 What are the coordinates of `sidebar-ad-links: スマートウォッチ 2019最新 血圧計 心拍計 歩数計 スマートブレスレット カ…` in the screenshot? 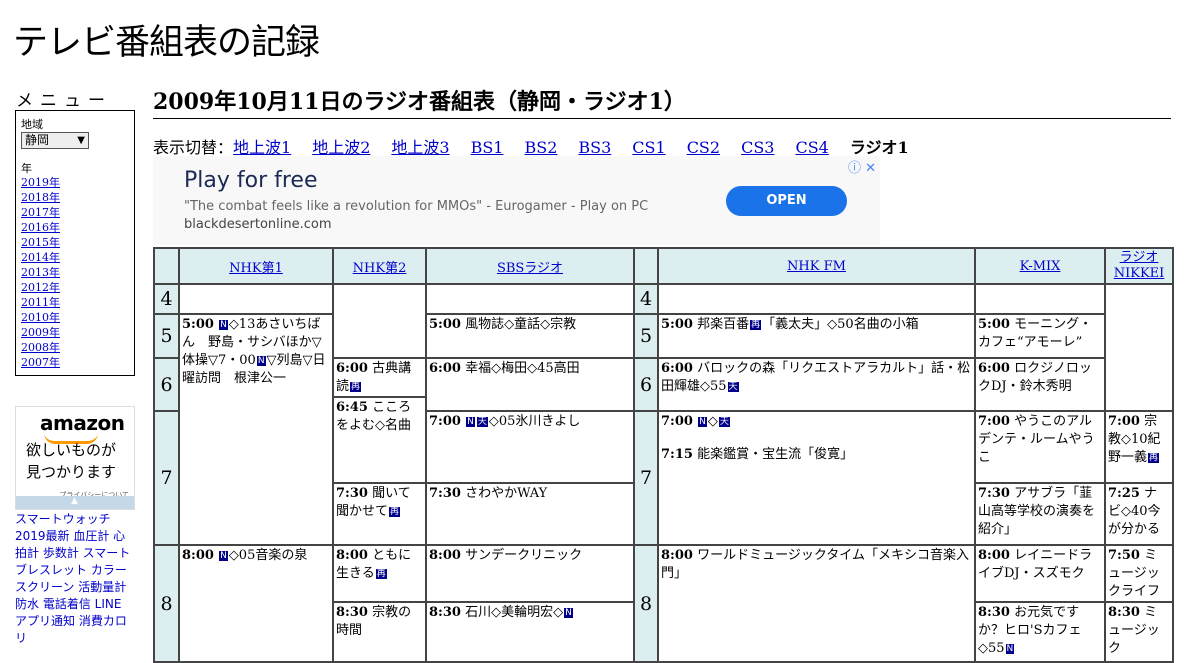 It's located at (75, 579).